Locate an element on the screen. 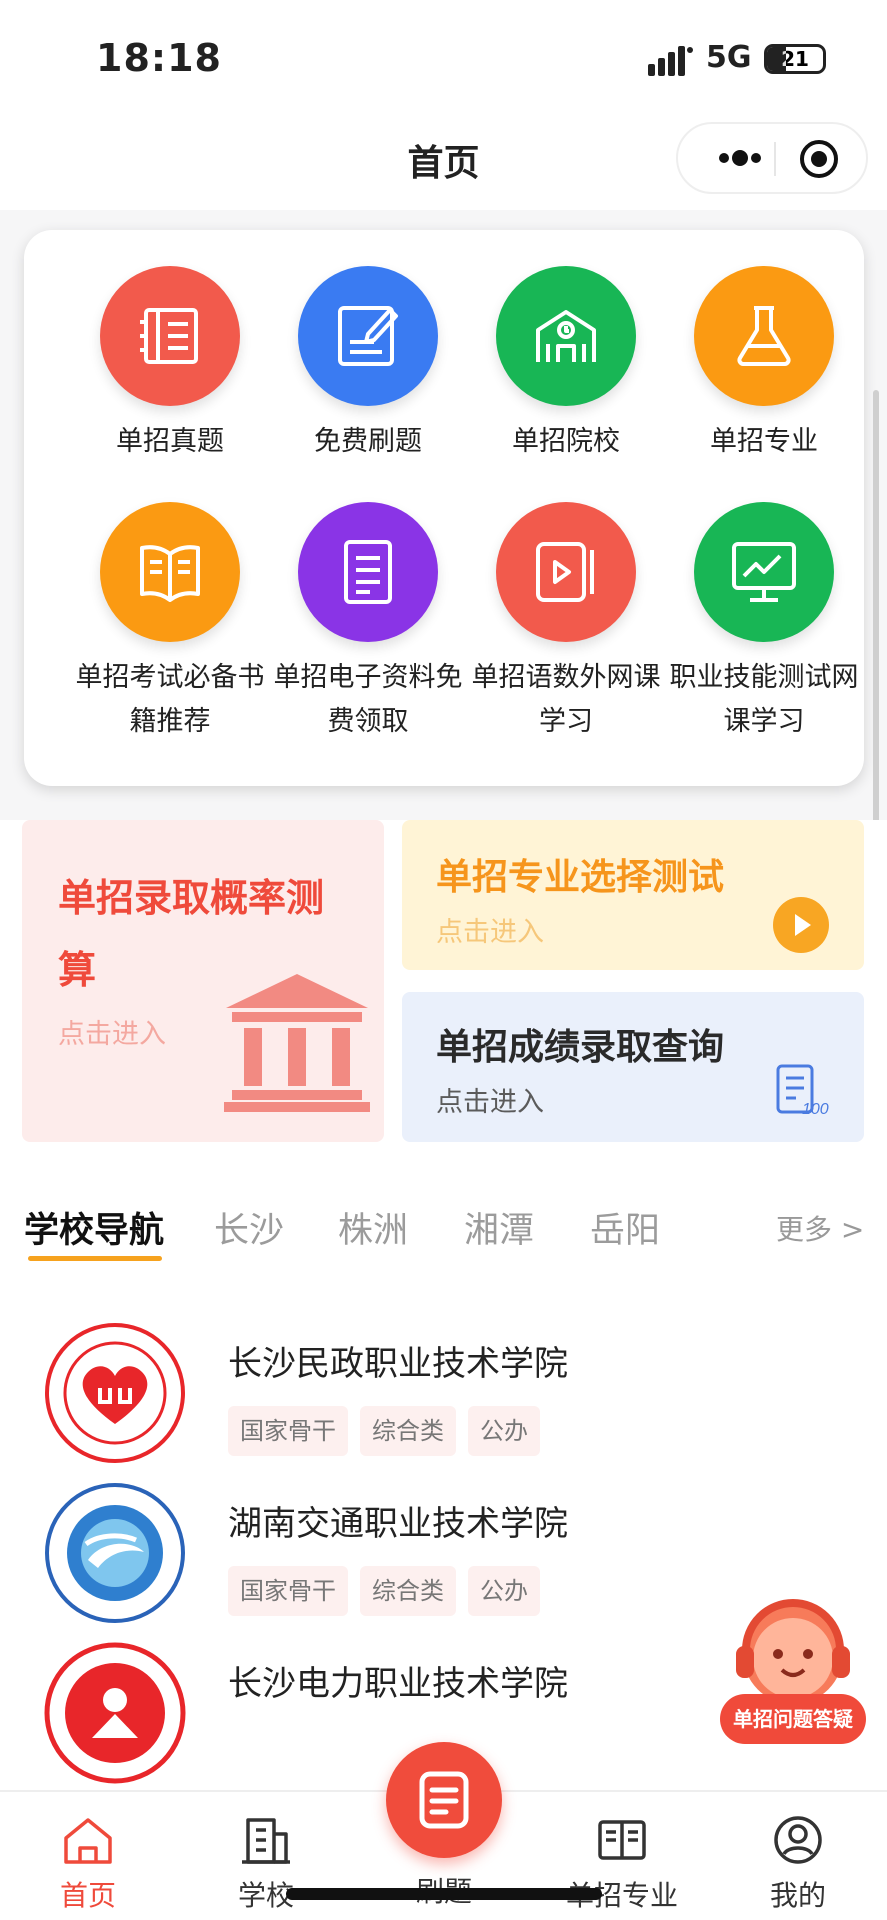 Image resolution: width=887 pixels, height=1920 pixels. school-name: 长沙民政职业技术学院 is located at coordinates (398, 1364).